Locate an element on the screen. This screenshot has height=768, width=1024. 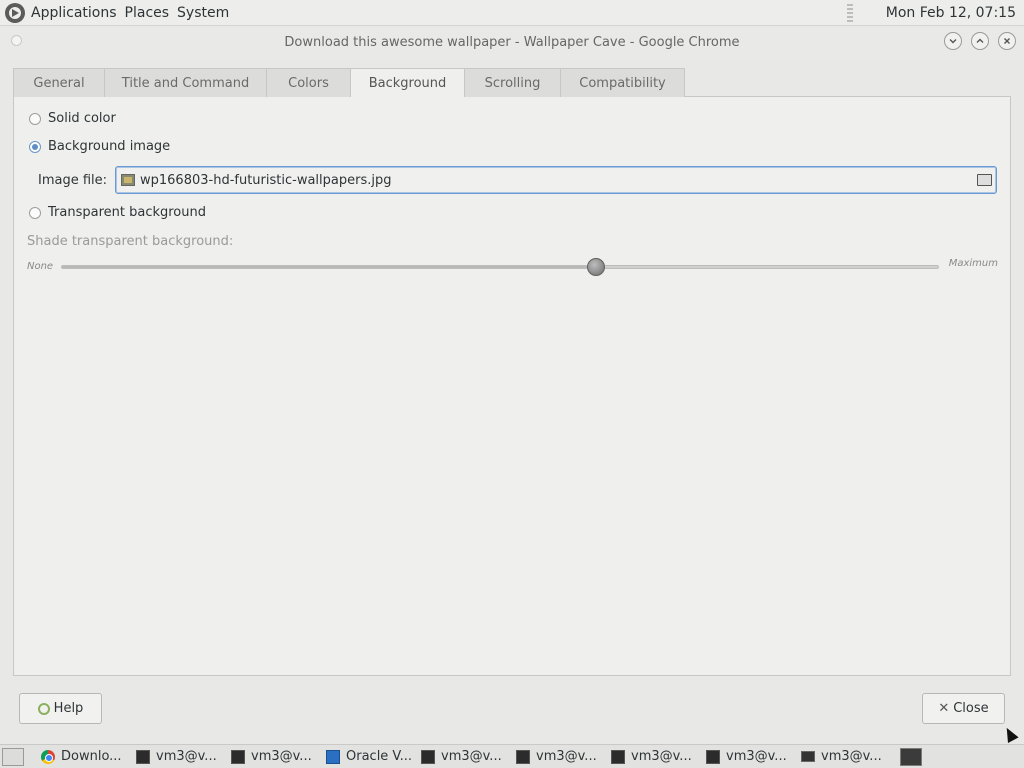
tab-scrolling: Scrolling is located at coordinates (513, 82).